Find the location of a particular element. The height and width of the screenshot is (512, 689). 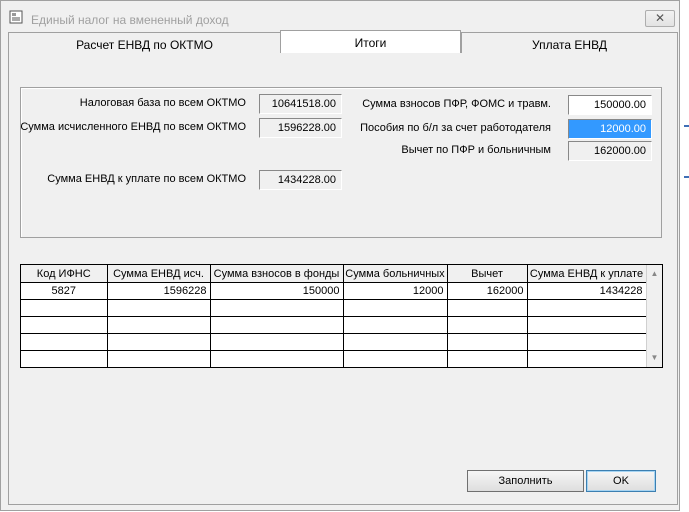

tab-strip: Расчет ЕНВД по ОКТМО Итоги Уплата ЕНВД is located at coordinates (343, 42).